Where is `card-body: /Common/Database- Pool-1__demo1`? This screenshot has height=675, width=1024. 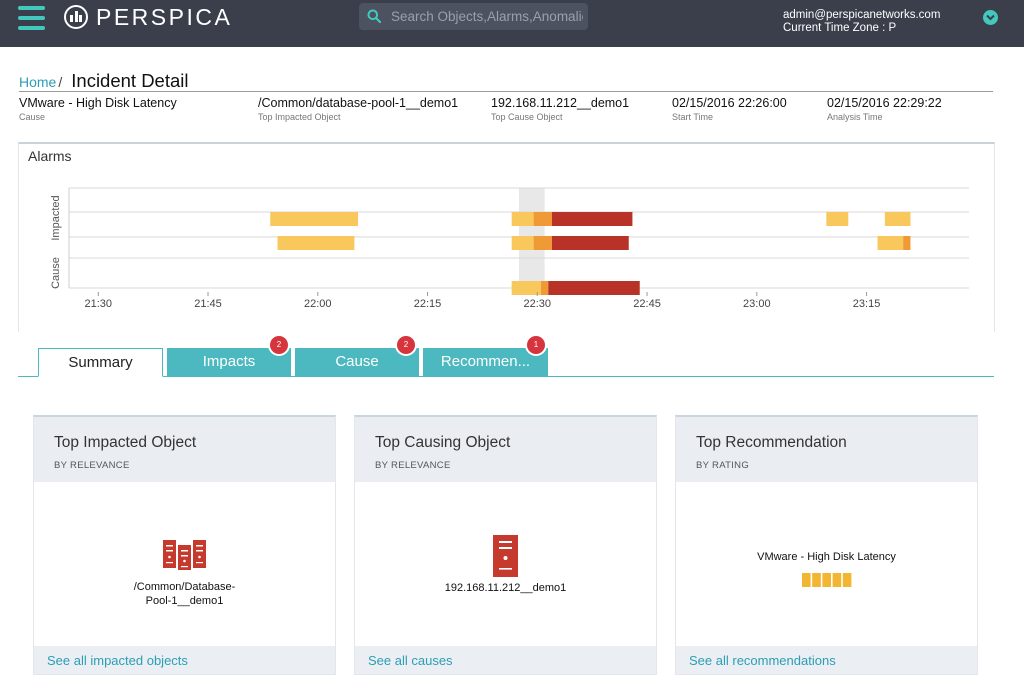 card-body: /Common/Database- Pool-1__demo1 is located at coordinates (184, 565).